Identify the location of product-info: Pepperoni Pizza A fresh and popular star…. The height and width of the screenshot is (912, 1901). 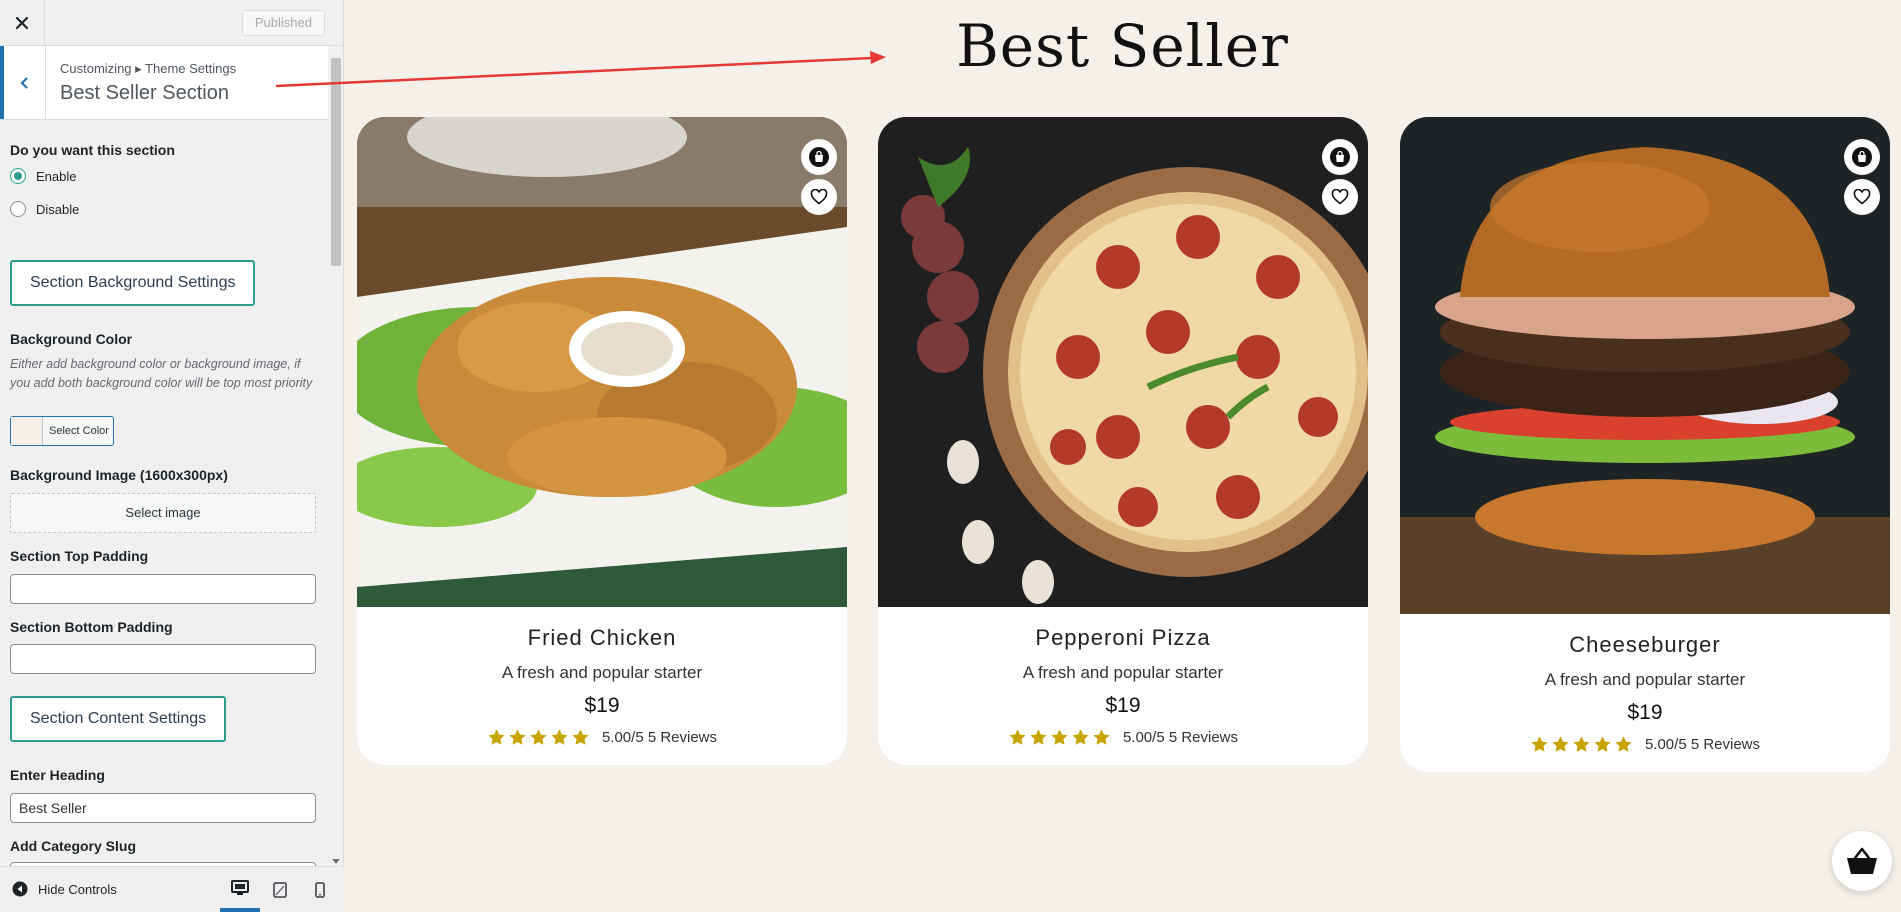
(1123, 686).